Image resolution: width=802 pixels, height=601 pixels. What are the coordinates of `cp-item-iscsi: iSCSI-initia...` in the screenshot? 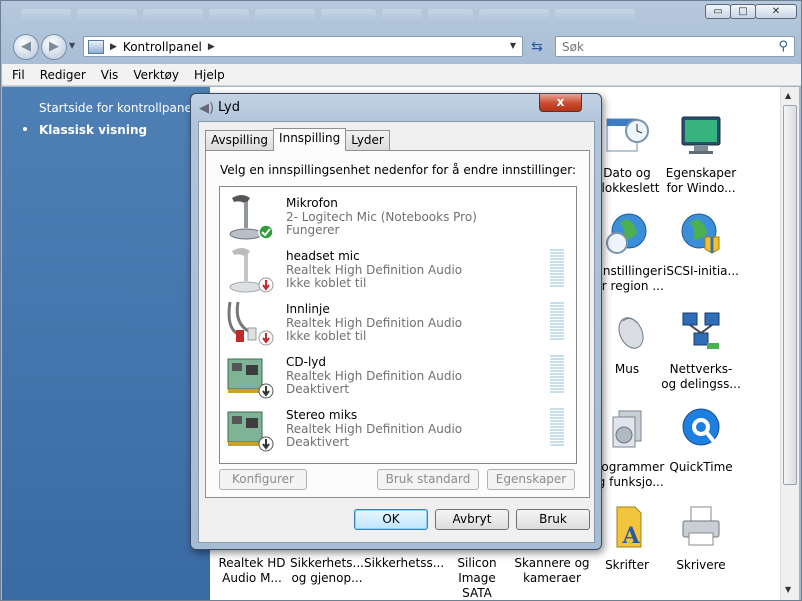 It's located at (701, 245).